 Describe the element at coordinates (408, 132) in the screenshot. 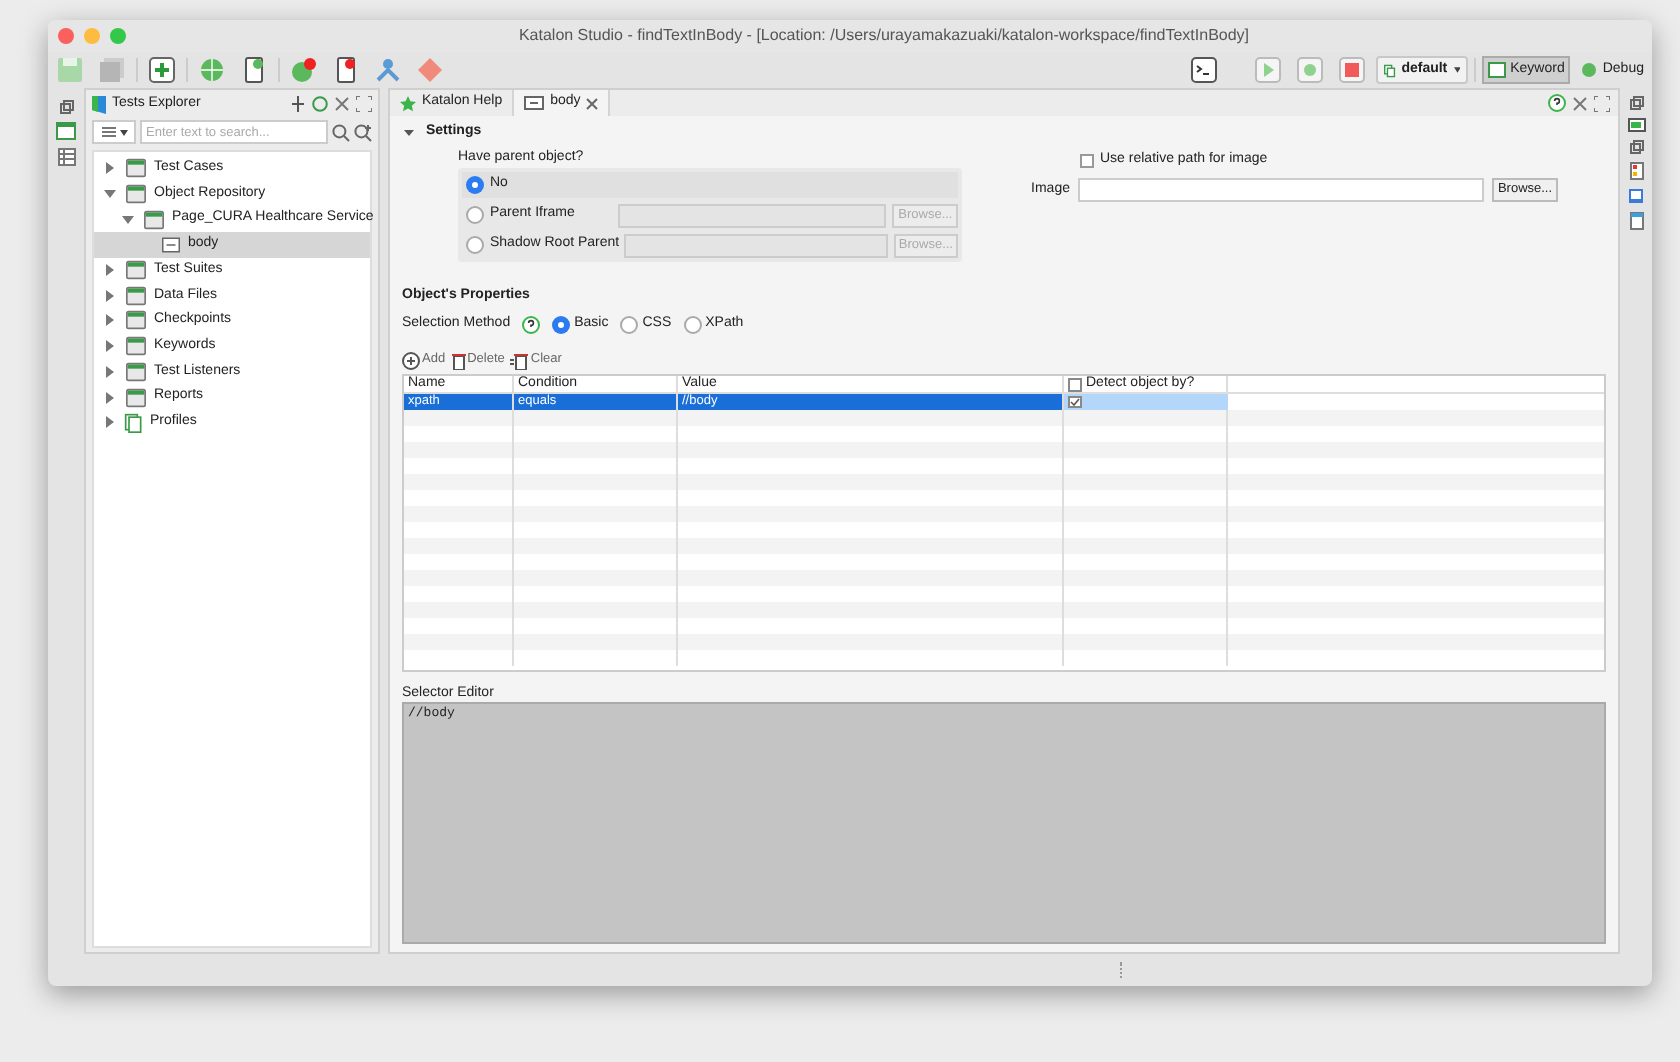

I see `section-toggle` at that location.